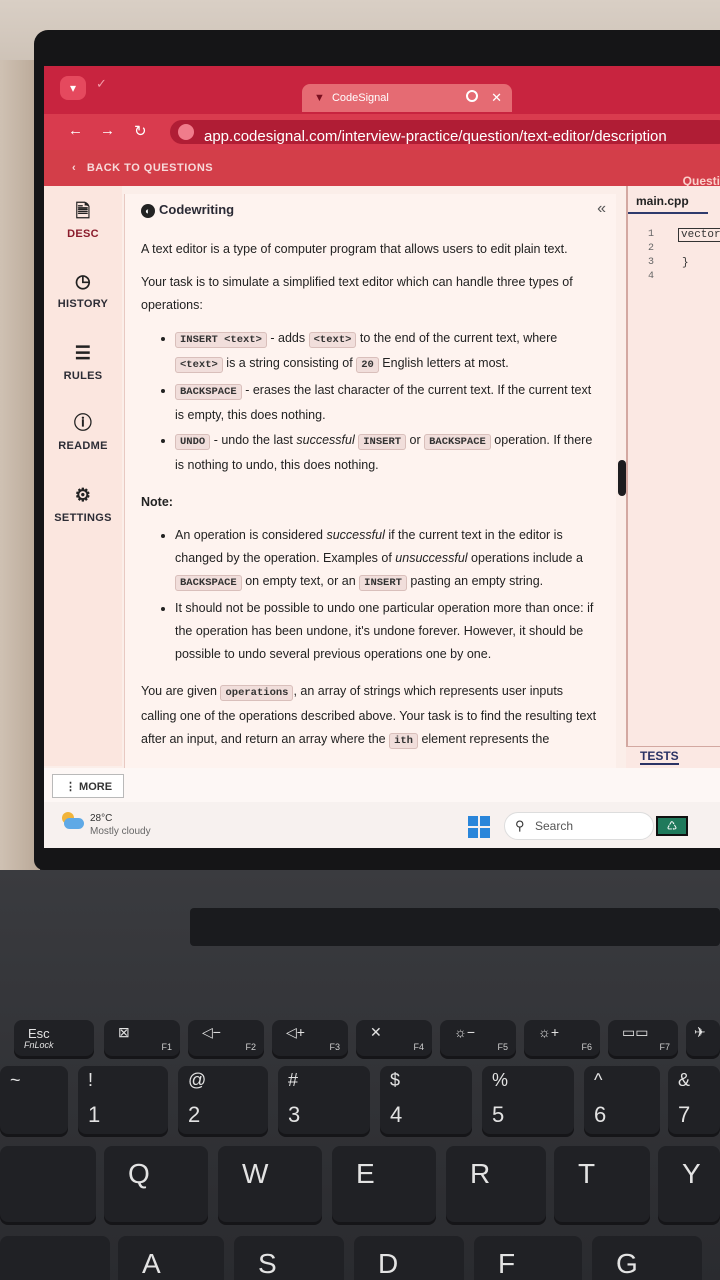 Image resolution: width=720 pixels, height=1280 pixels. Describe the element at coordinates (270, 1184) in the screenshot. I see `key-w: W` at that location.